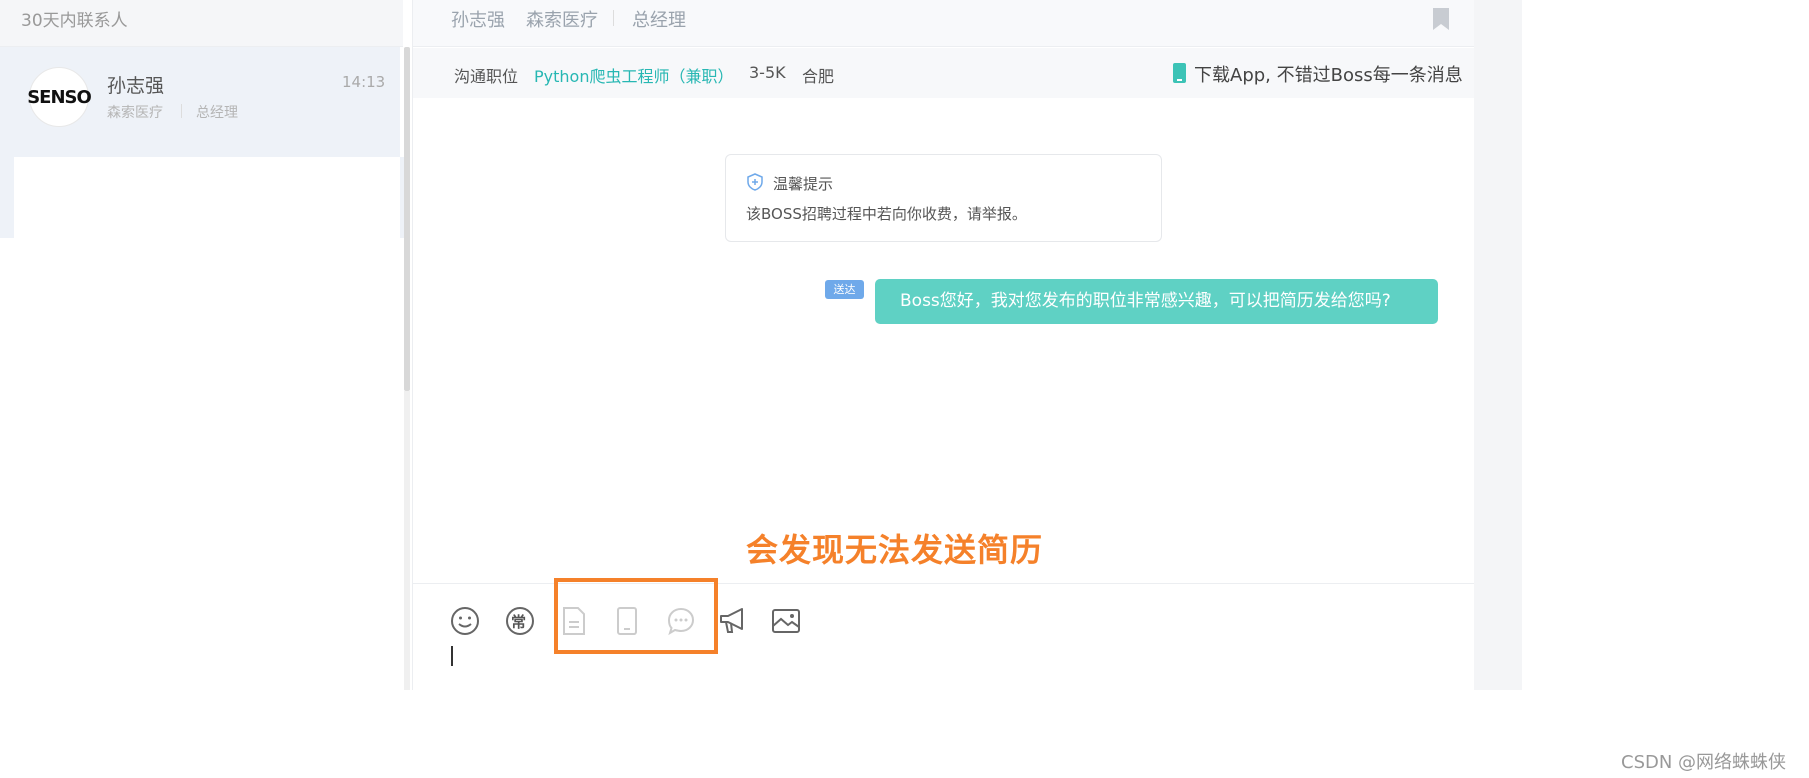 Image resolution: width=1809 pixels, height=778 pixels. I want to click on bookmark-icon, so click(1441, 19).